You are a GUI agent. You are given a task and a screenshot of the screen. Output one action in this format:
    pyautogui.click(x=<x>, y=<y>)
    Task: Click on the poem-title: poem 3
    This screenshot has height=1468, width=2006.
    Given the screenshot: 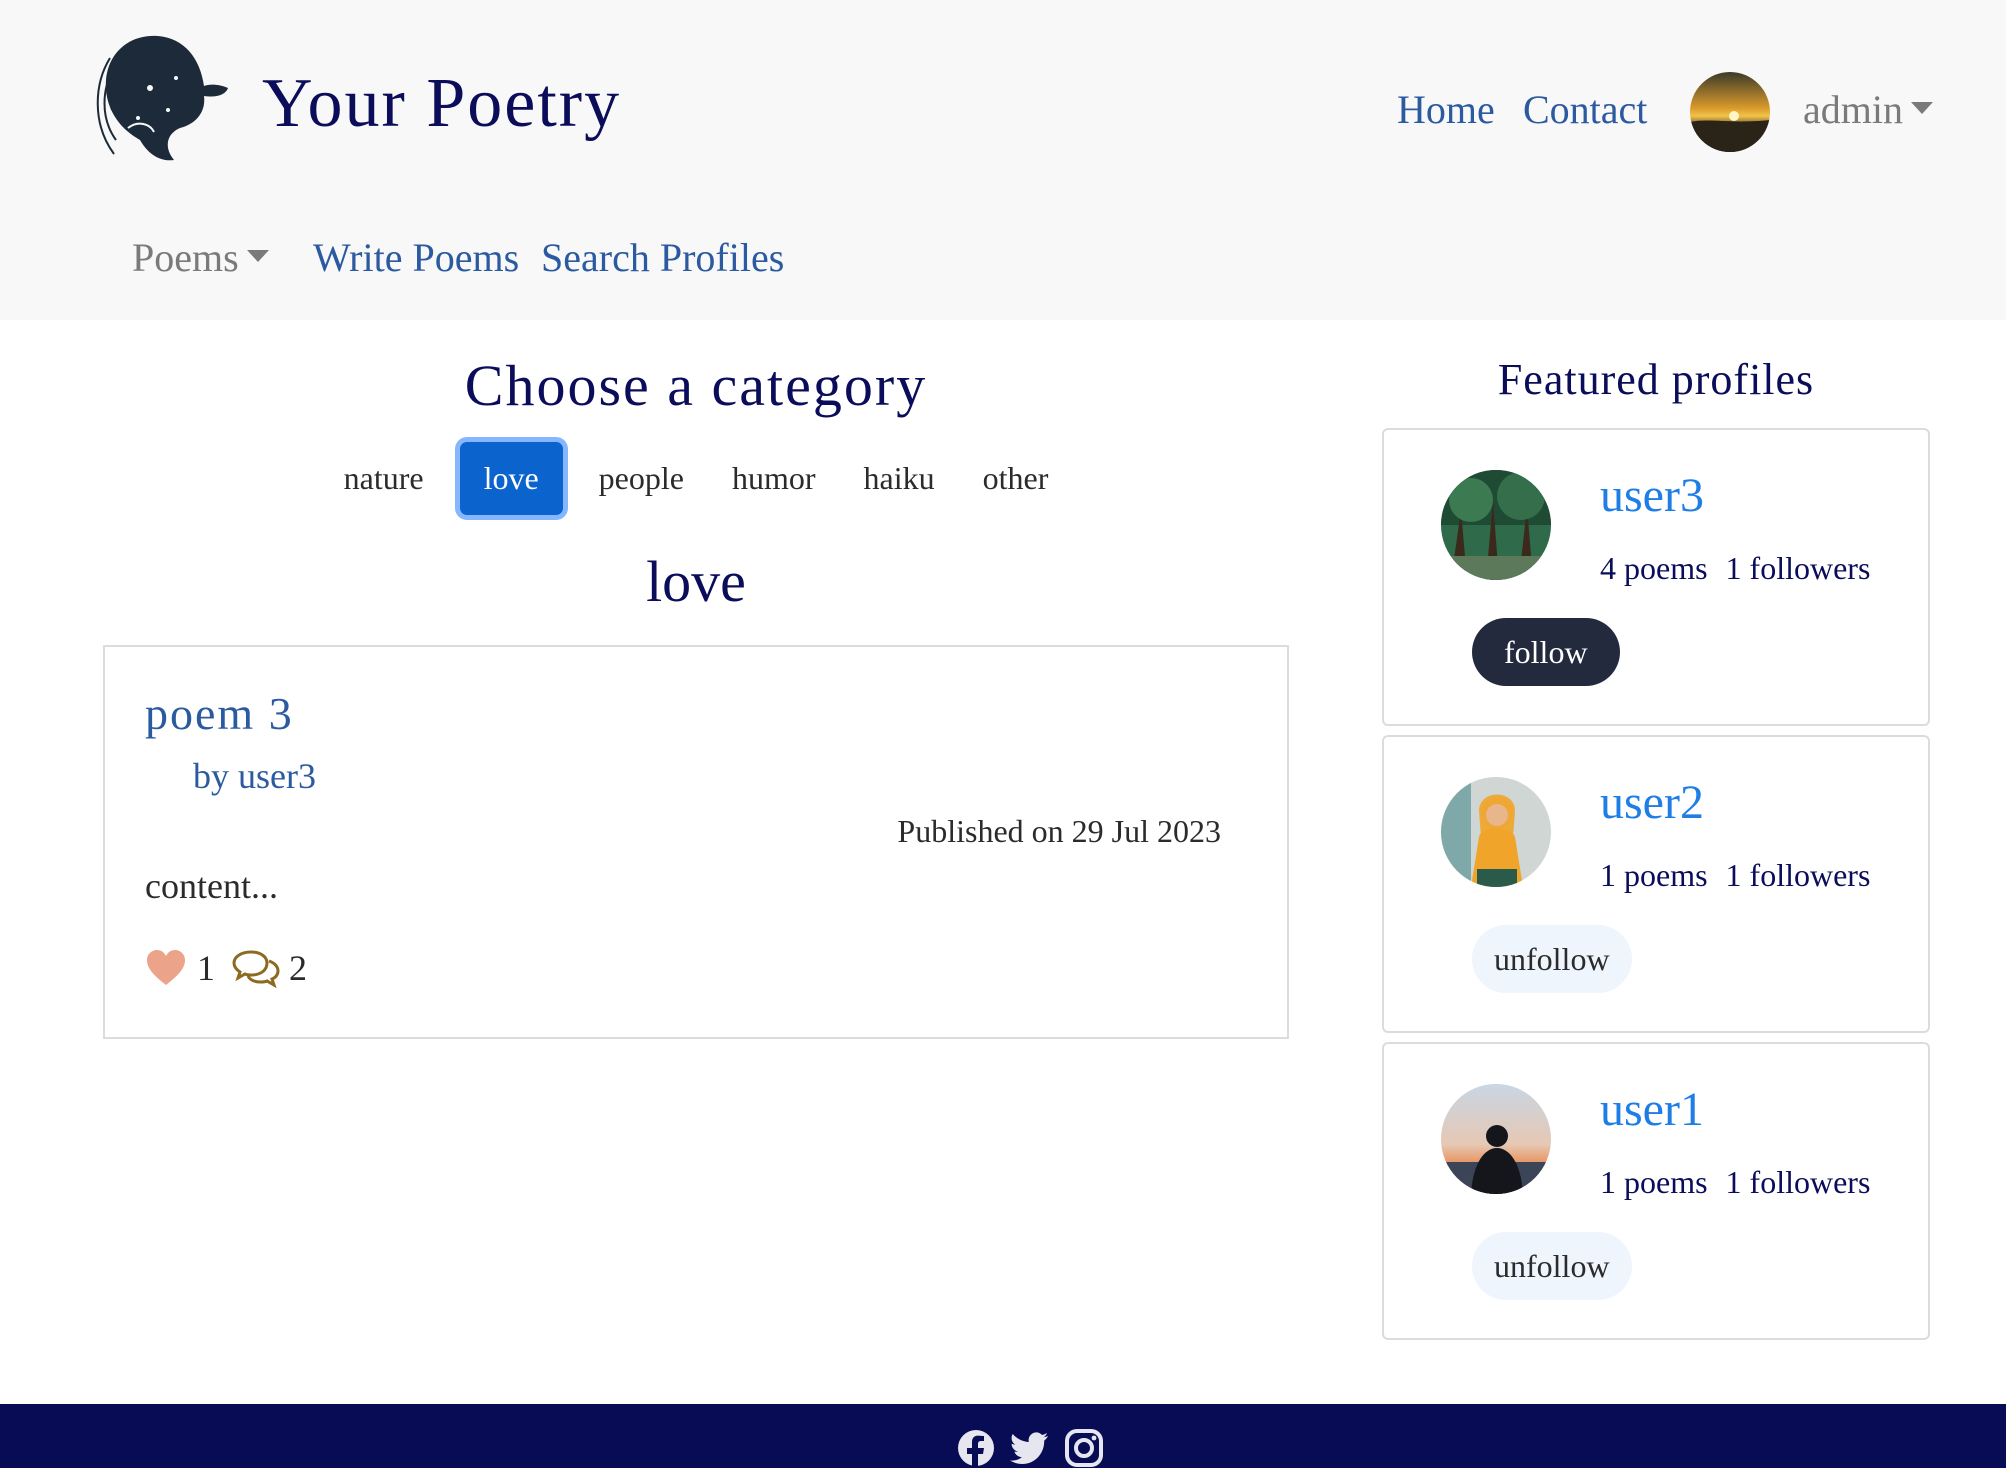 What is the action you would take?
    pyautogui.click(x=219, y=713)
    